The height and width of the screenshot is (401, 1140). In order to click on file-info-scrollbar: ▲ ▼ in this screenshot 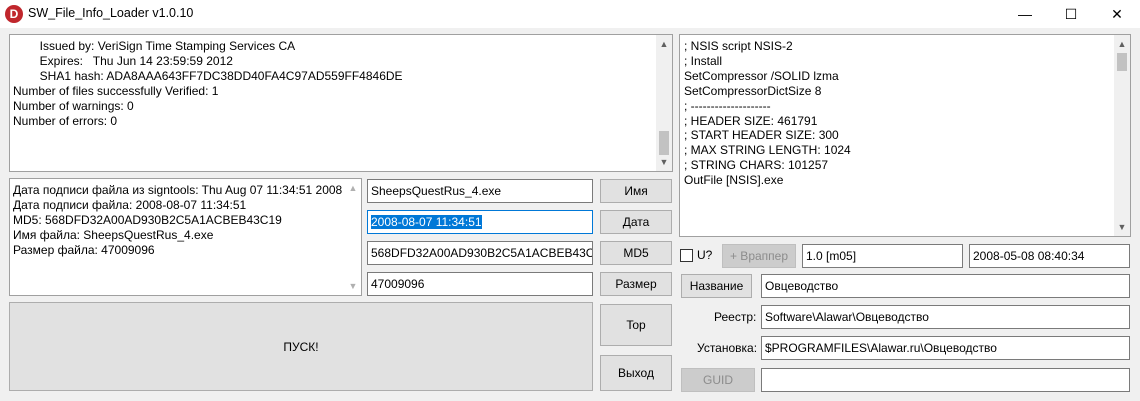, I will do `click(353, 237)`.